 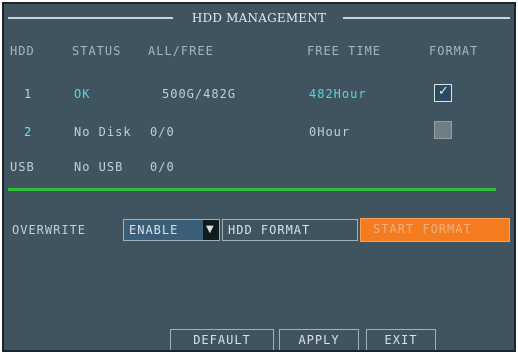 I want to click on triangle-down-icon: ▼, so click(x=210, y=229).